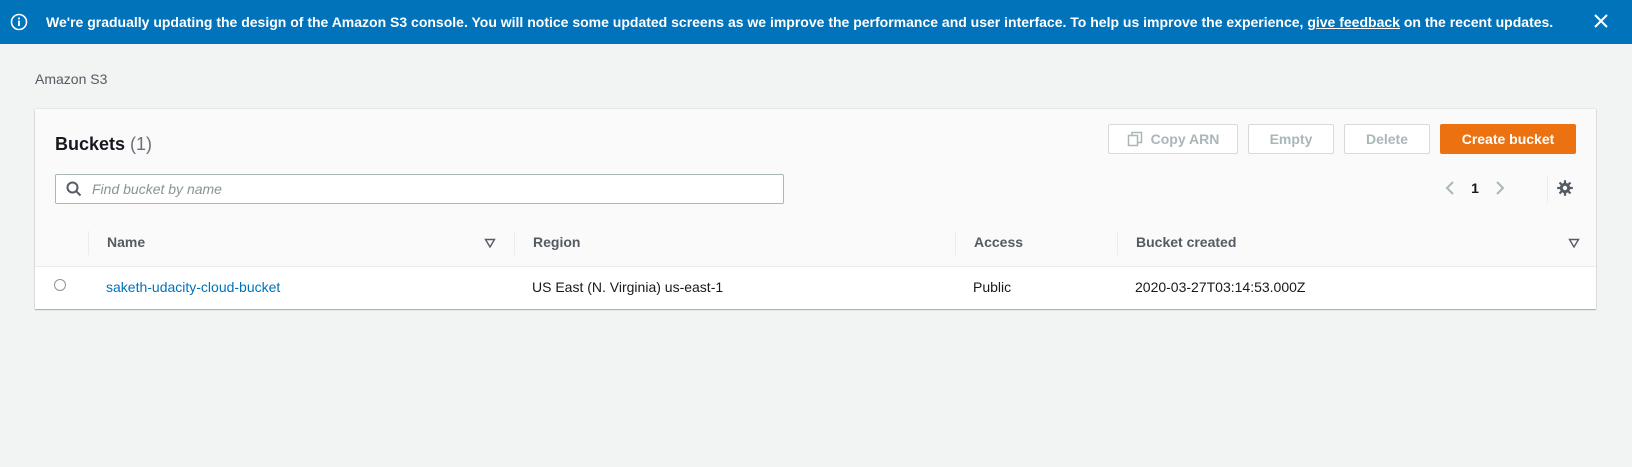  What do you see at coordinates (1186, 242) in the screenshot?
I see `column-header-bucket-created: Bucket created` at bounding box center [1186, 242].